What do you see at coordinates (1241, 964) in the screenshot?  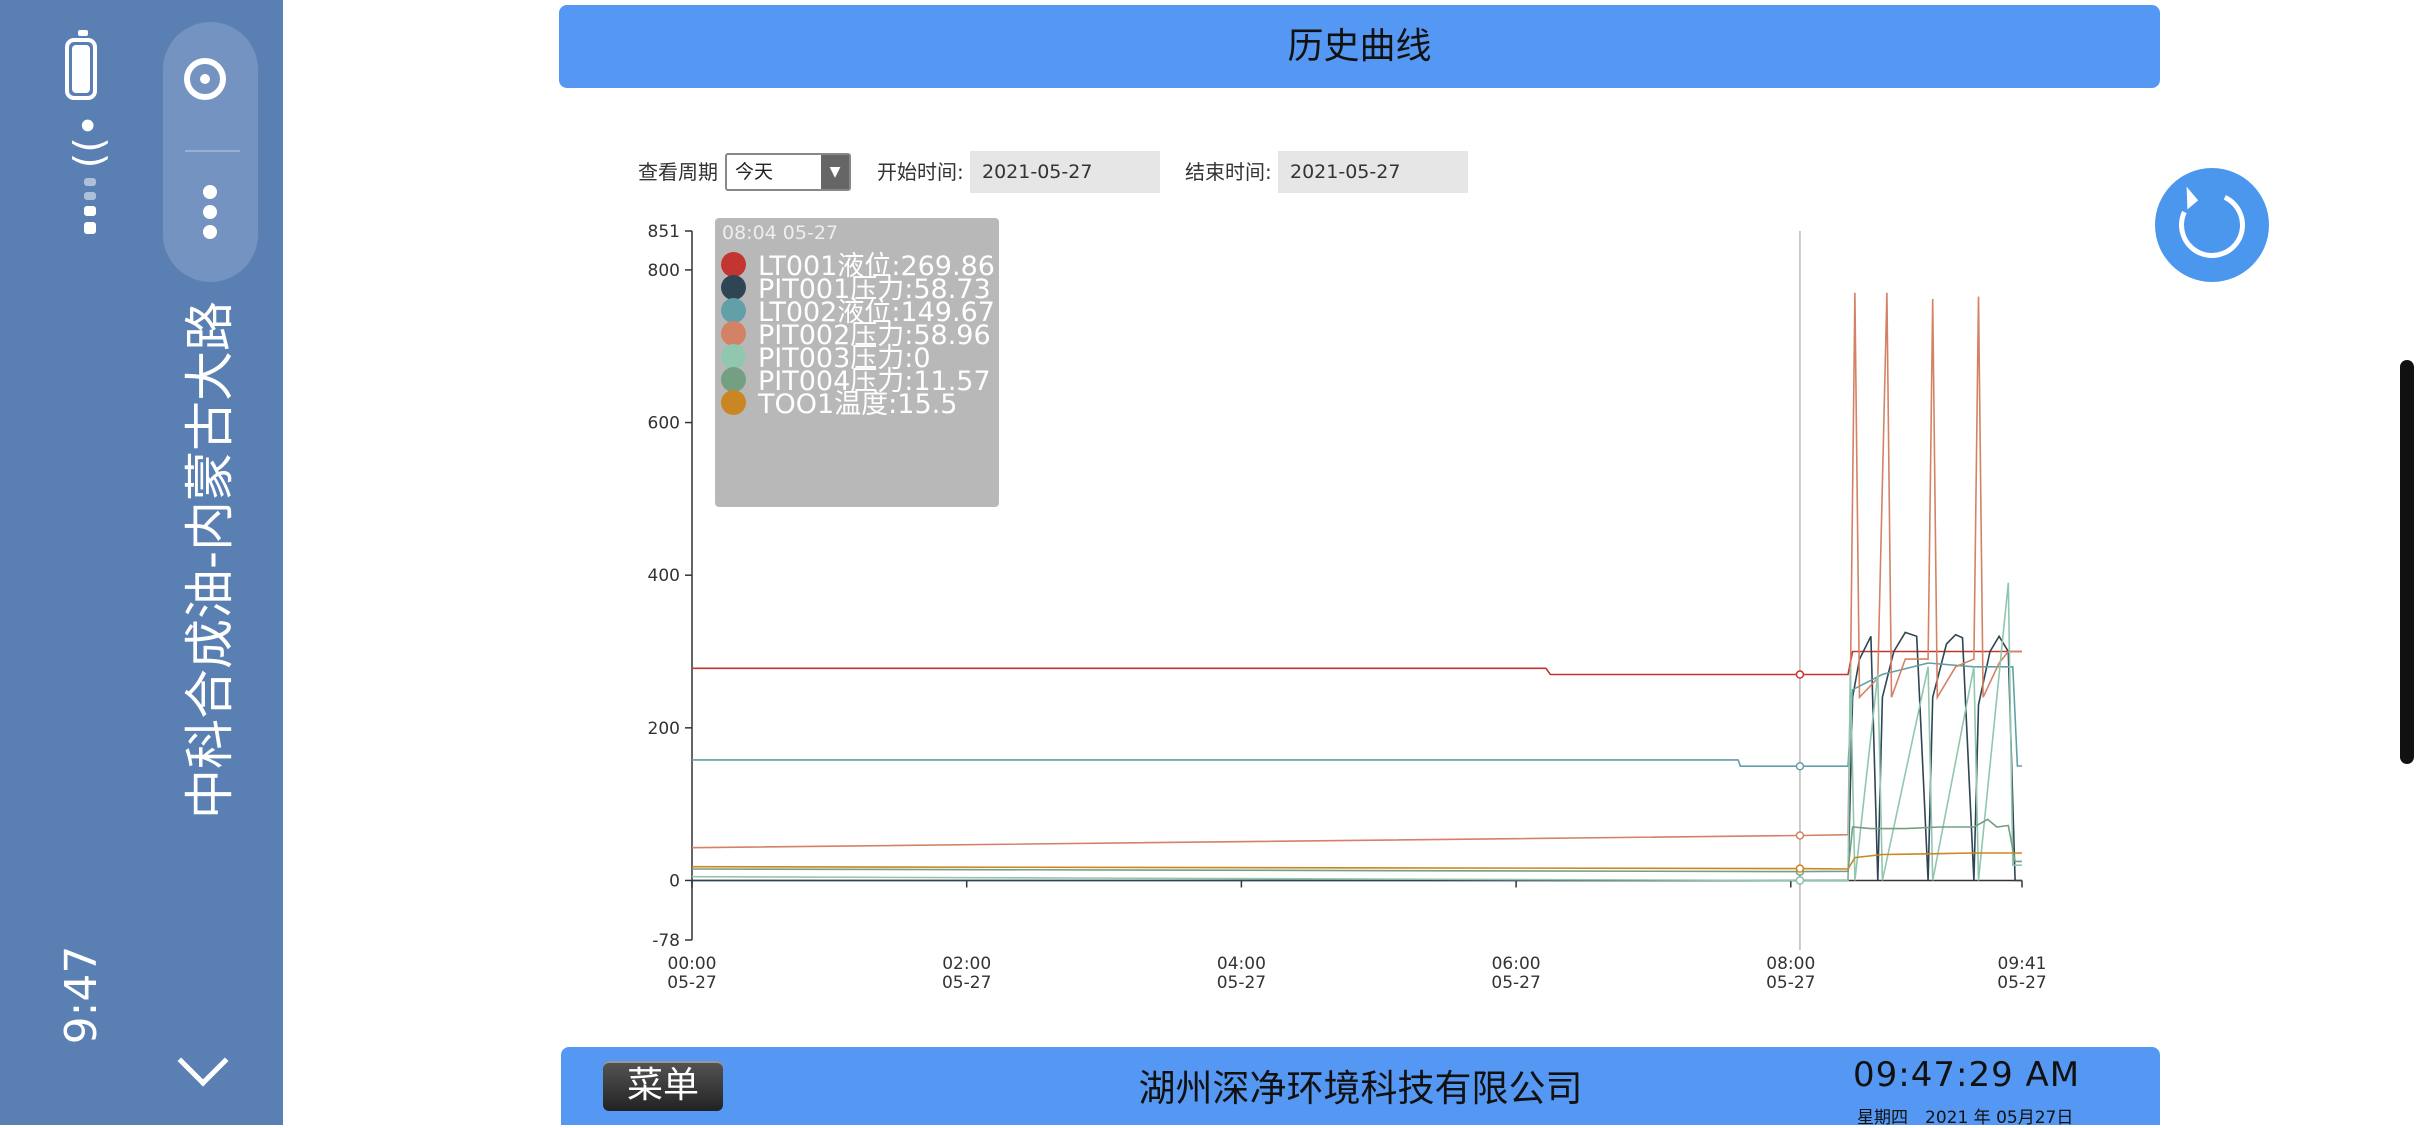 I see `x-tick-label-time: 04:00` at bounding box center [1241, 964].